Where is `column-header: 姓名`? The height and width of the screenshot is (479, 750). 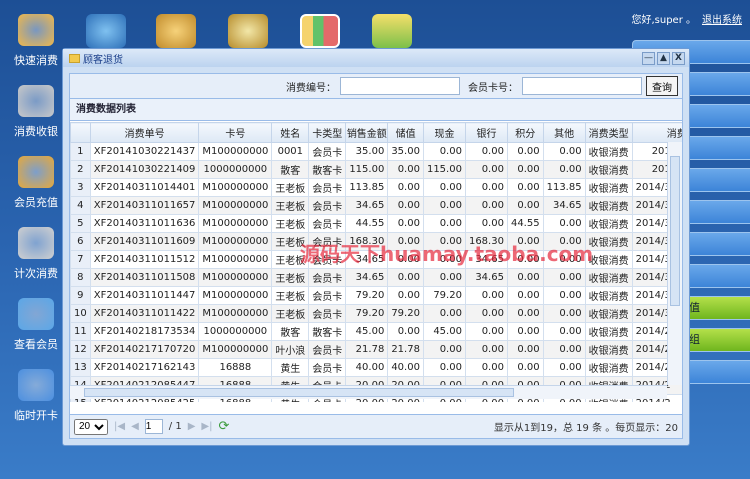
column-header: 姓名 is located at coordinates (290, 132).